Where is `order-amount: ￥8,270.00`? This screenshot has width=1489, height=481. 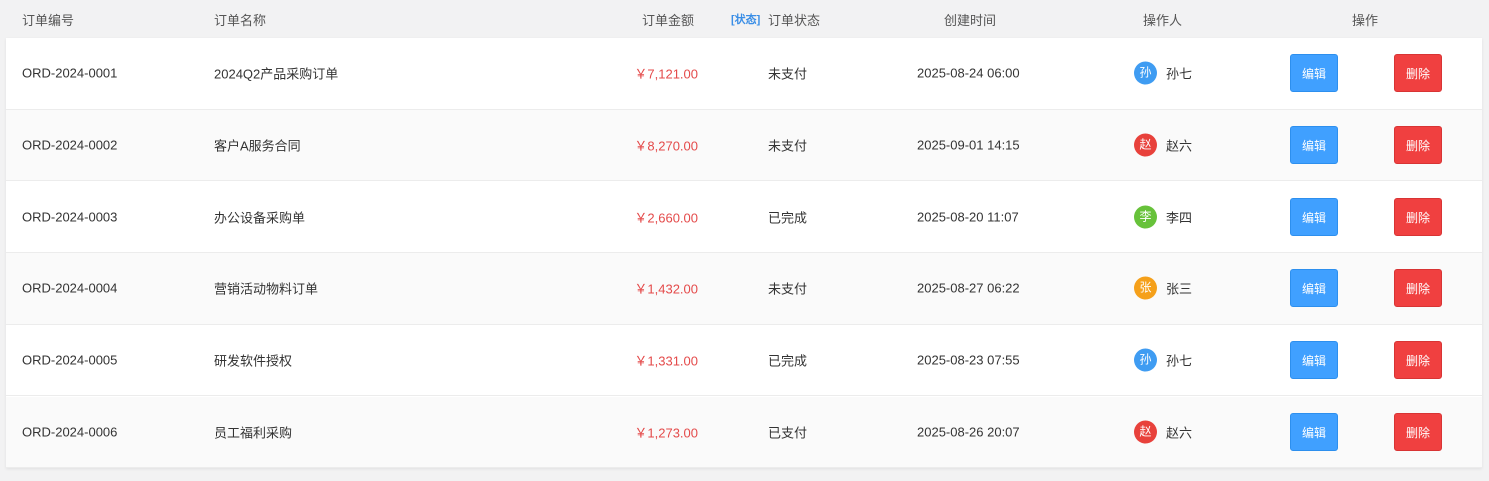
order-amount: ￥8,270.00 is located at coordinates (666, 146).